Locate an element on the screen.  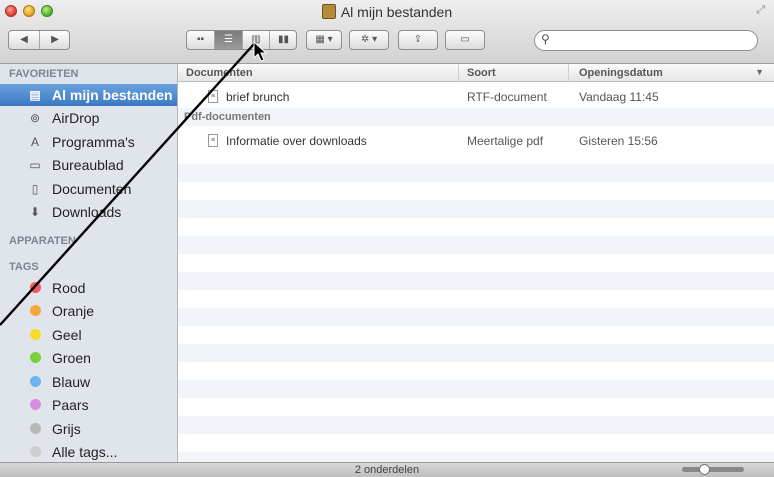
kind-column-header: Soort is located at coordinates (481, 73).